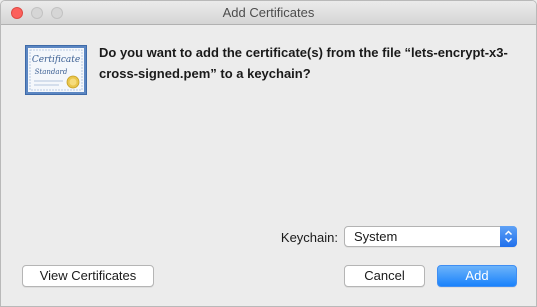 This screenshot has height=307, width=537. What do you see at coordinates (508, 236) in the screenshot?
I see `chevron-up-down-icon` at bounding box center [508, 236].